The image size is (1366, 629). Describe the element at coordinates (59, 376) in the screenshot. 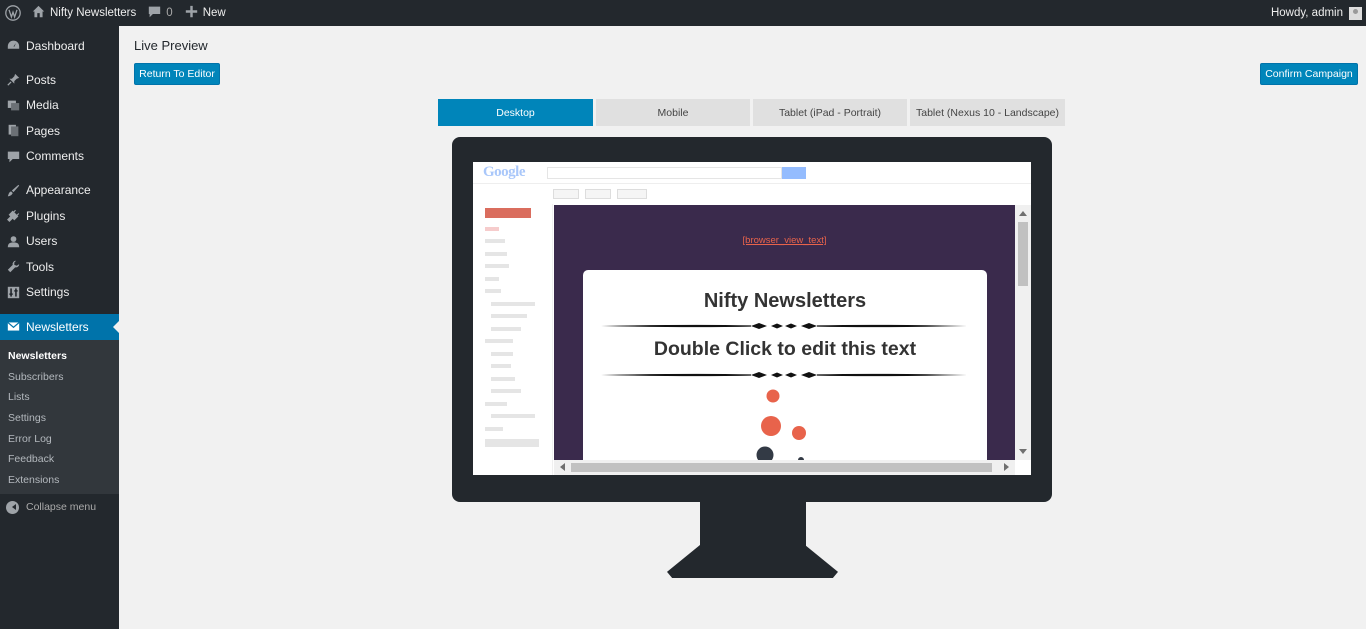

I see `submenu-item-subscribers: Subscribers` at that location.